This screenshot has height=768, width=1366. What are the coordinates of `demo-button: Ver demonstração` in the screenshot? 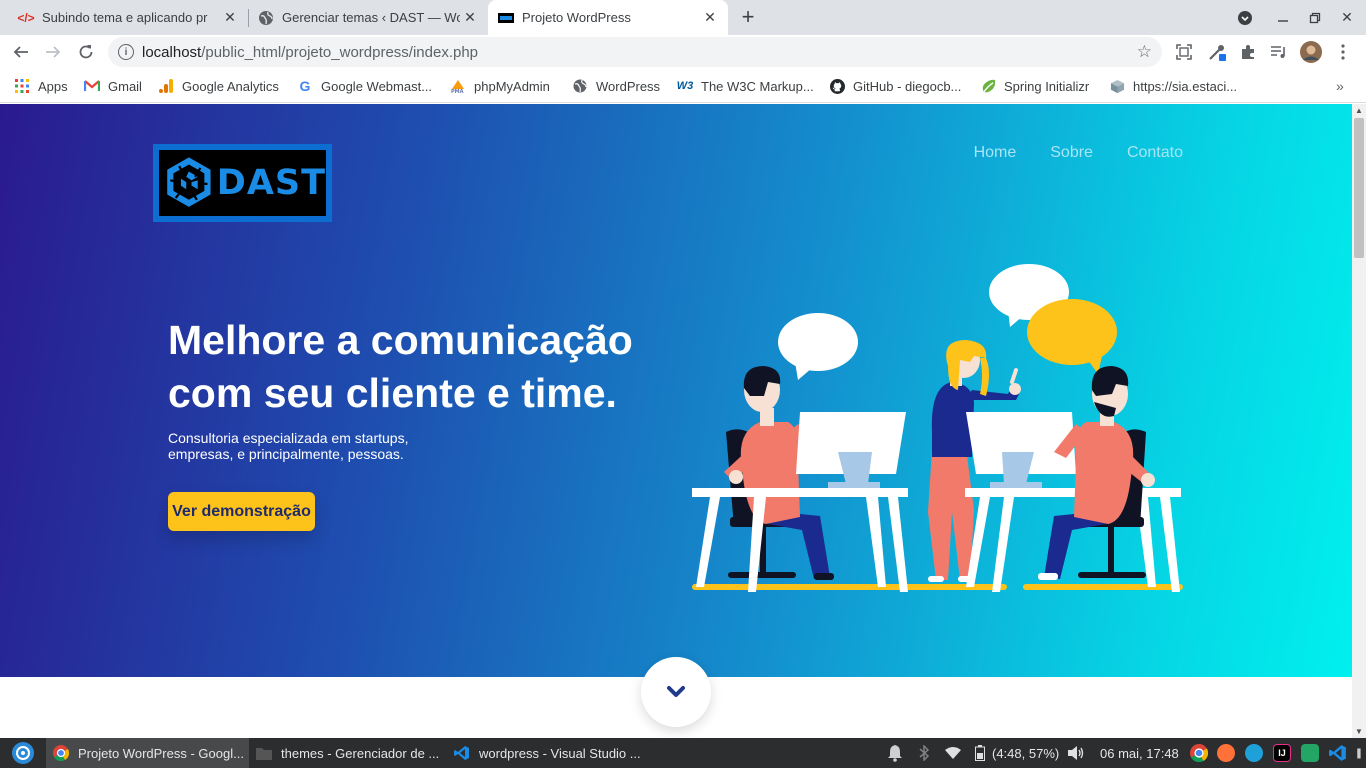 It's located at (241, 511).